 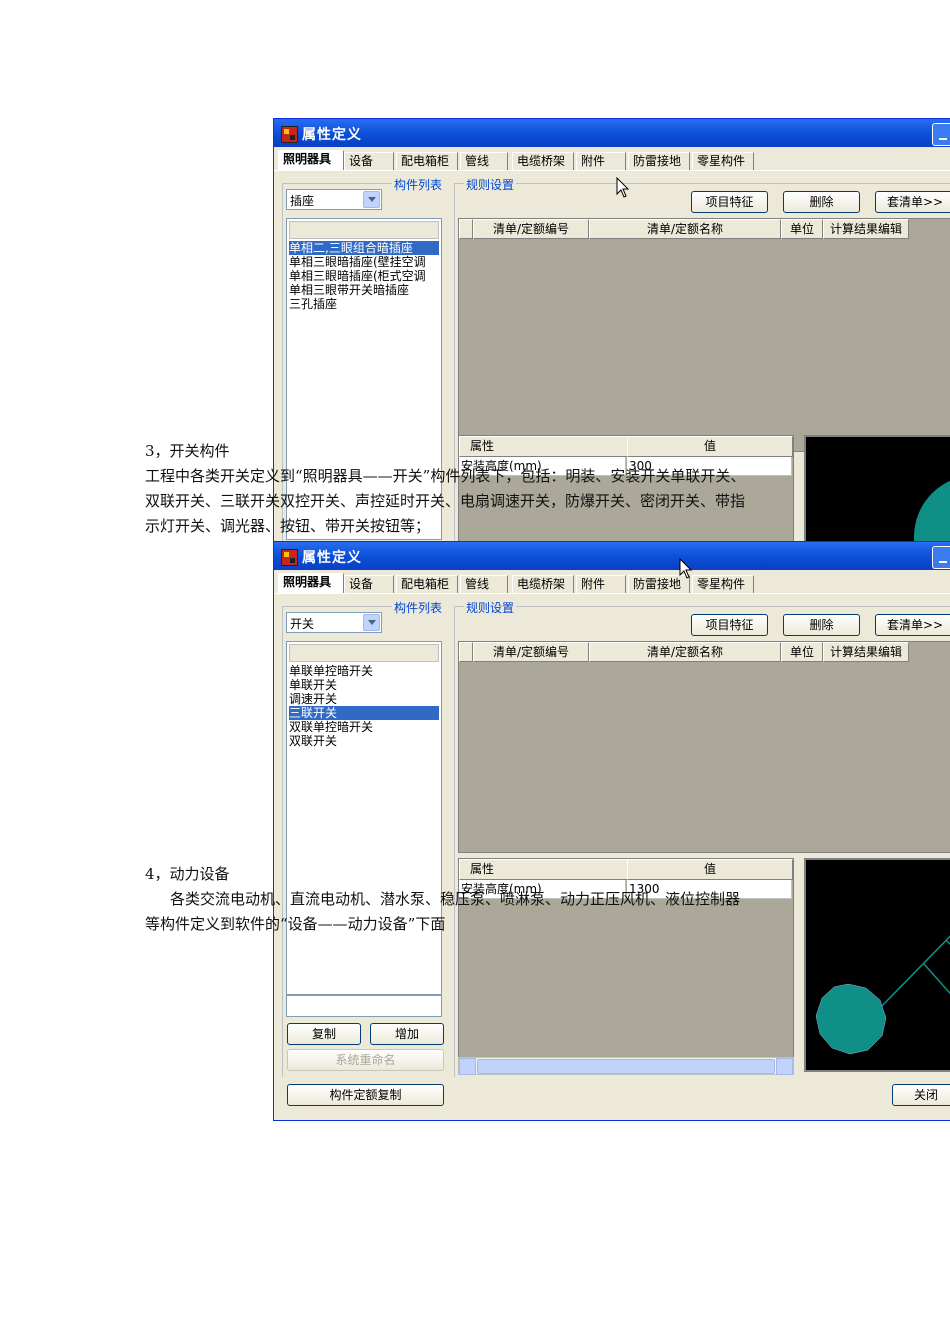 I want to click on close-button: 关闭, so click(x=921, y=1095).